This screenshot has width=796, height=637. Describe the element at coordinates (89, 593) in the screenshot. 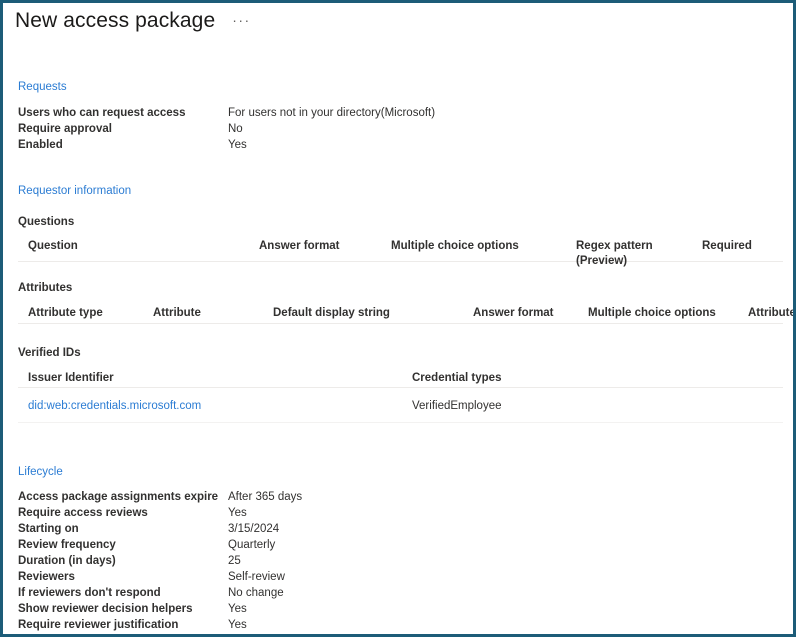

I see `lifecycle-label: If reviewers don't respond` at that location.